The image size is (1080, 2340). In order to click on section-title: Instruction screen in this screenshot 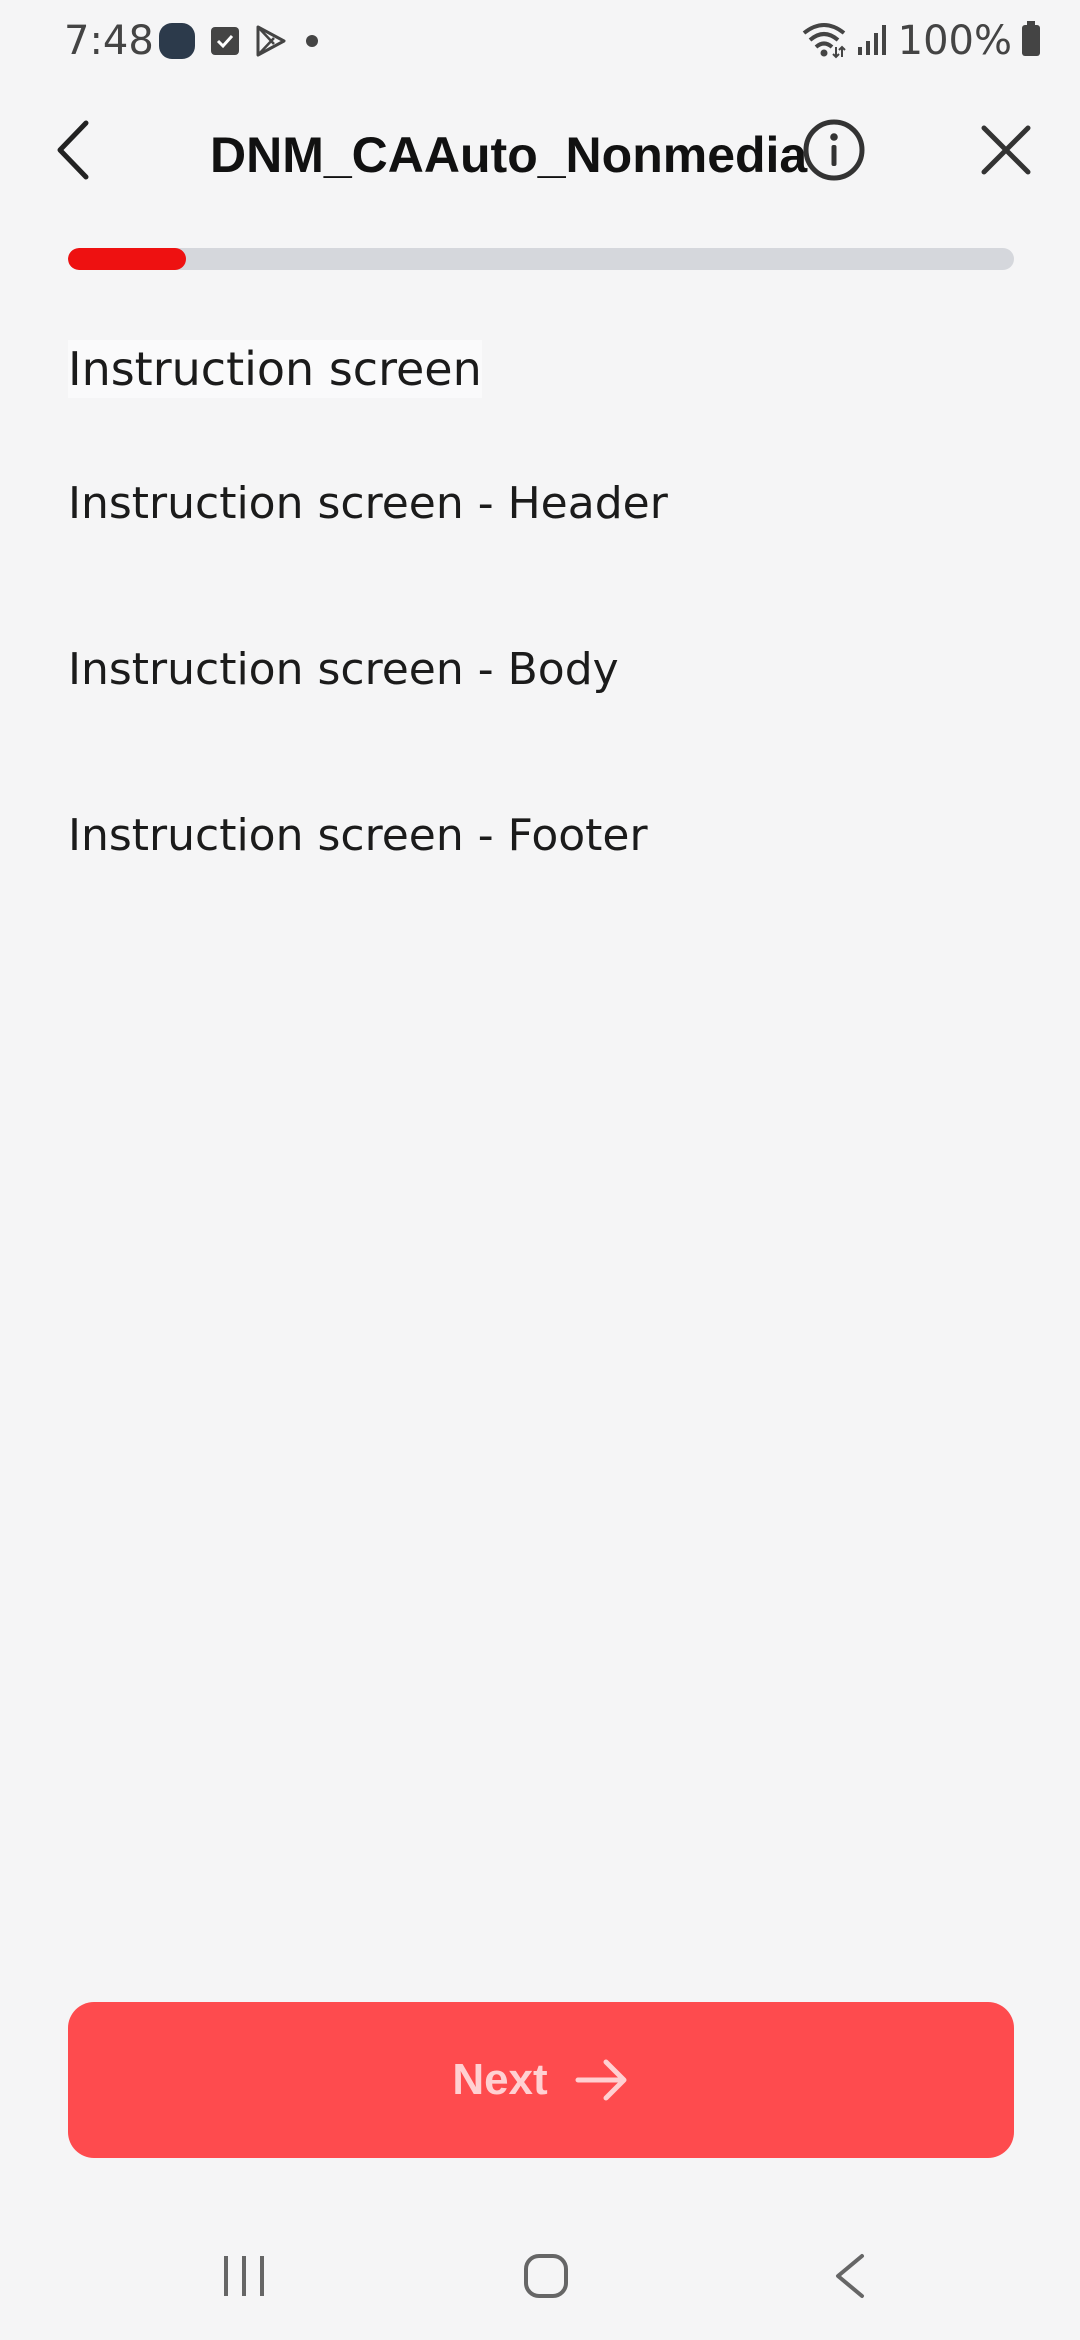, I will do `click(275, 369)`.